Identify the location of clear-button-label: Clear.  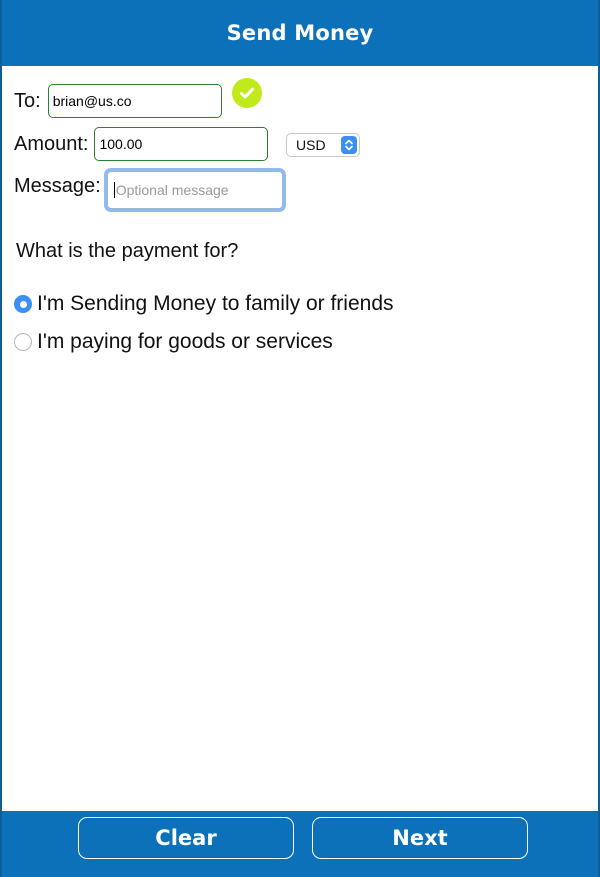
(186, 838).